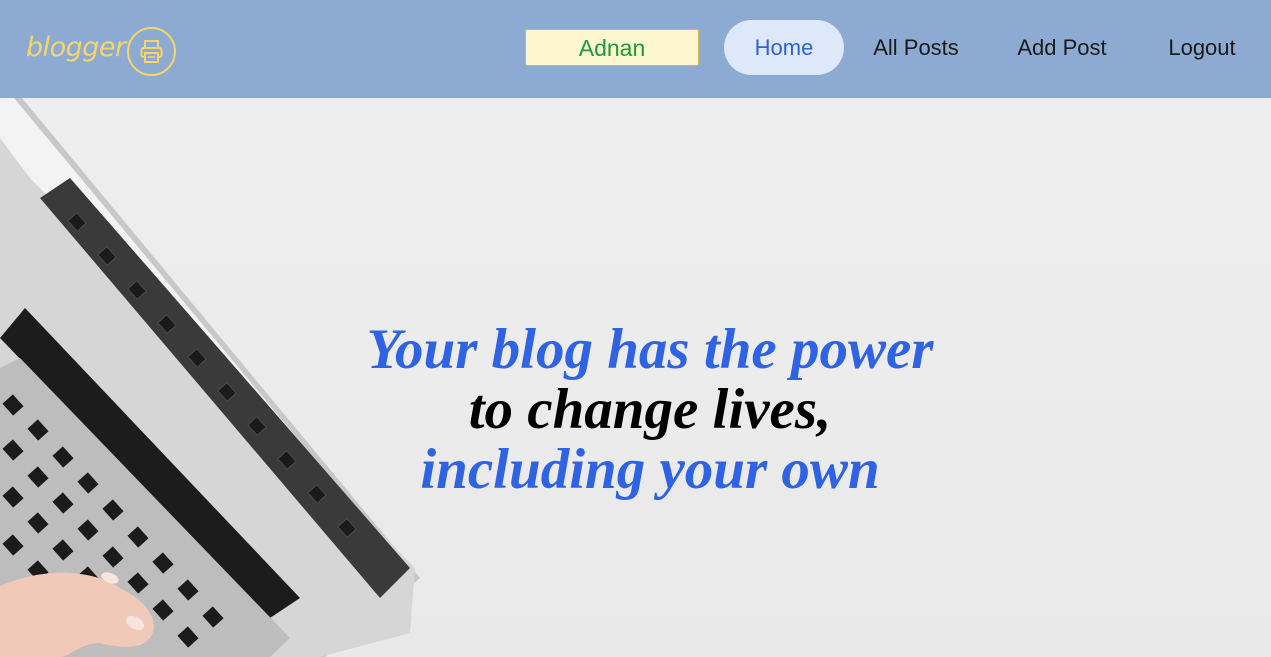 The width and height of the screenshot is (1271, 657). What do you see at coordinates (1062, 47) in the screenshot?
I see `nav-add-post: Add Post` at bounding box center [1062, 47].